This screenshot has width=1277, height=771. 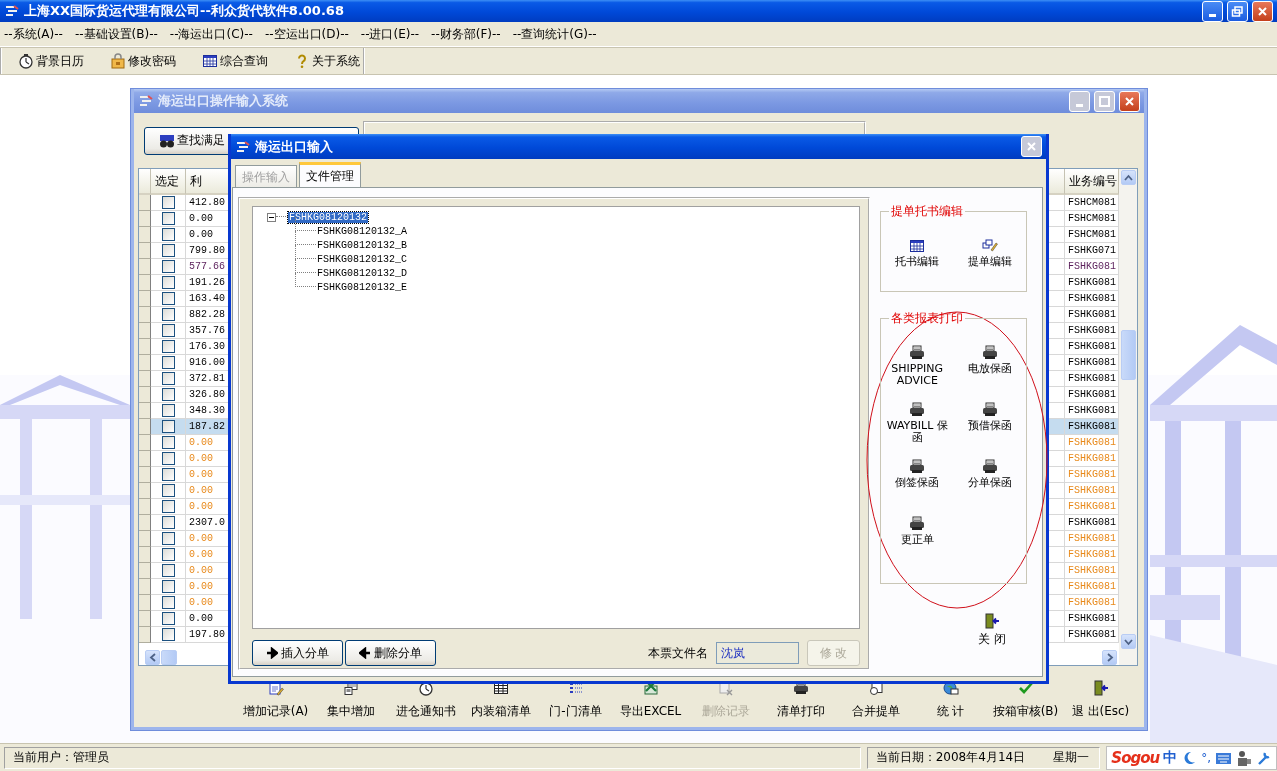 What do you see at coordinates (678, 653) in the screenshot?
I see `field-label: 本票文件名` at bounding box center [678, 653].